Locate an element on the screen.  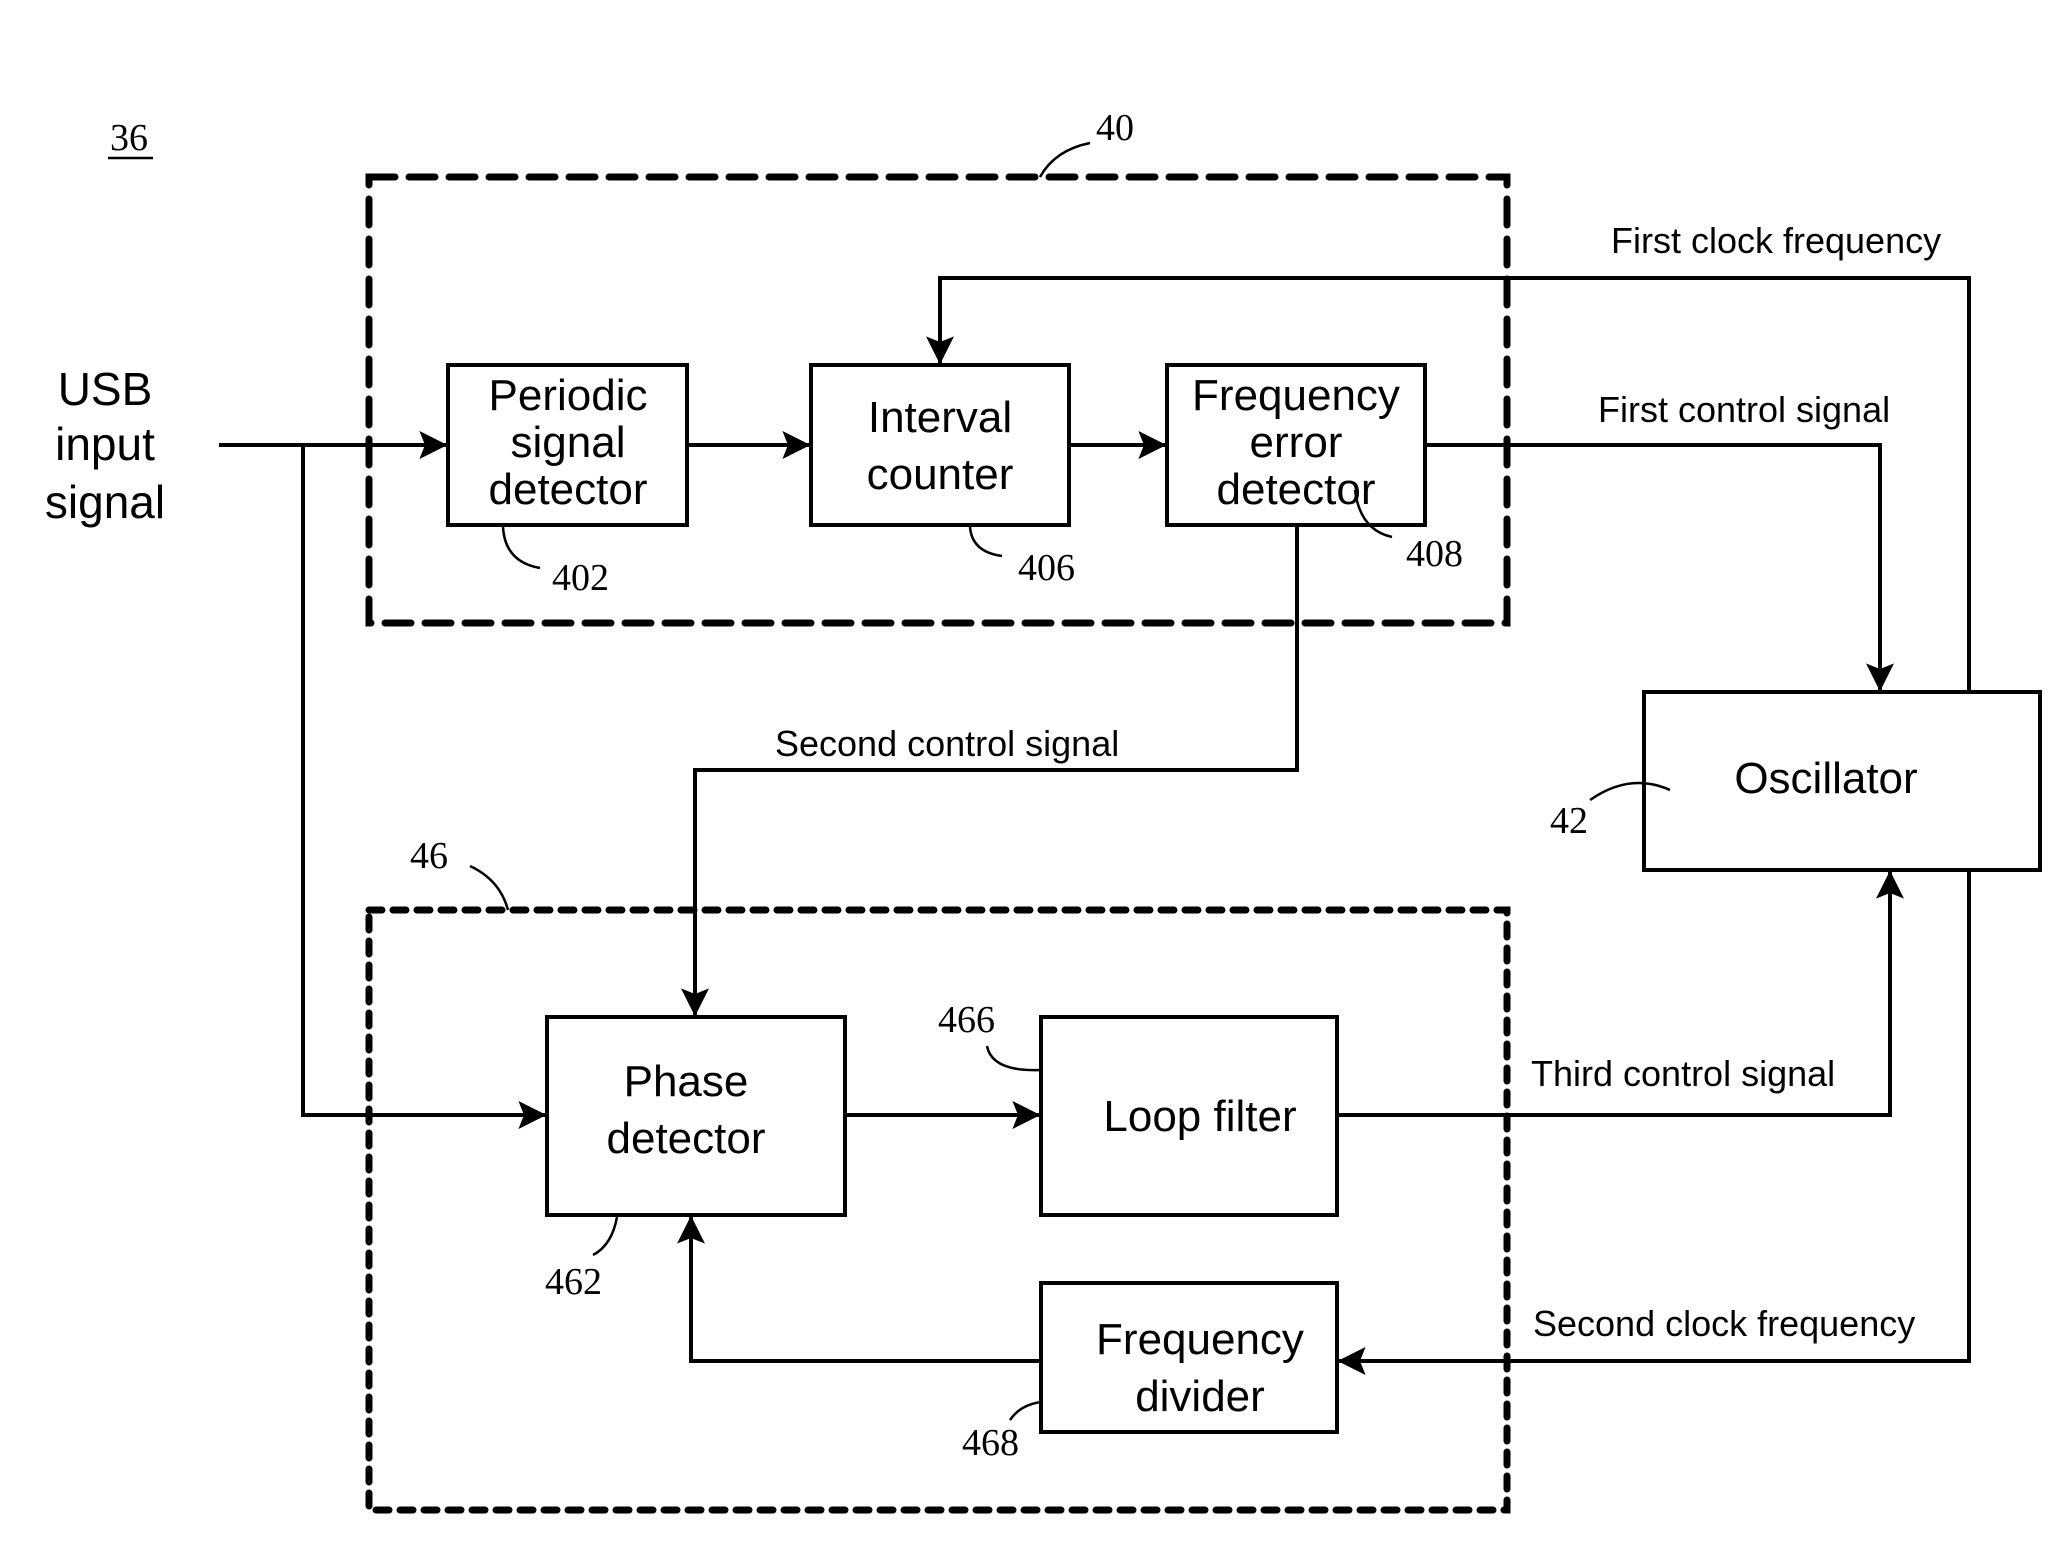
periodic-signal-detector-block: Periodic signal detector is located at coordinates (567, 445).